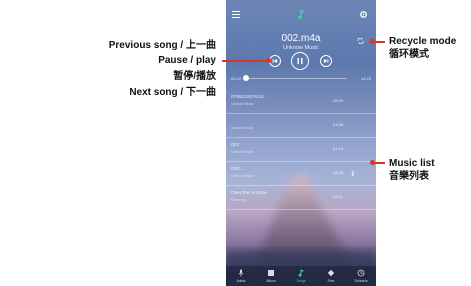 The height and width of the screenshot is (286, 471). What do you see at coordinates (379, 163) in the screenshot?
I see `callout-line-music-list` at bounding box center [379, 163].